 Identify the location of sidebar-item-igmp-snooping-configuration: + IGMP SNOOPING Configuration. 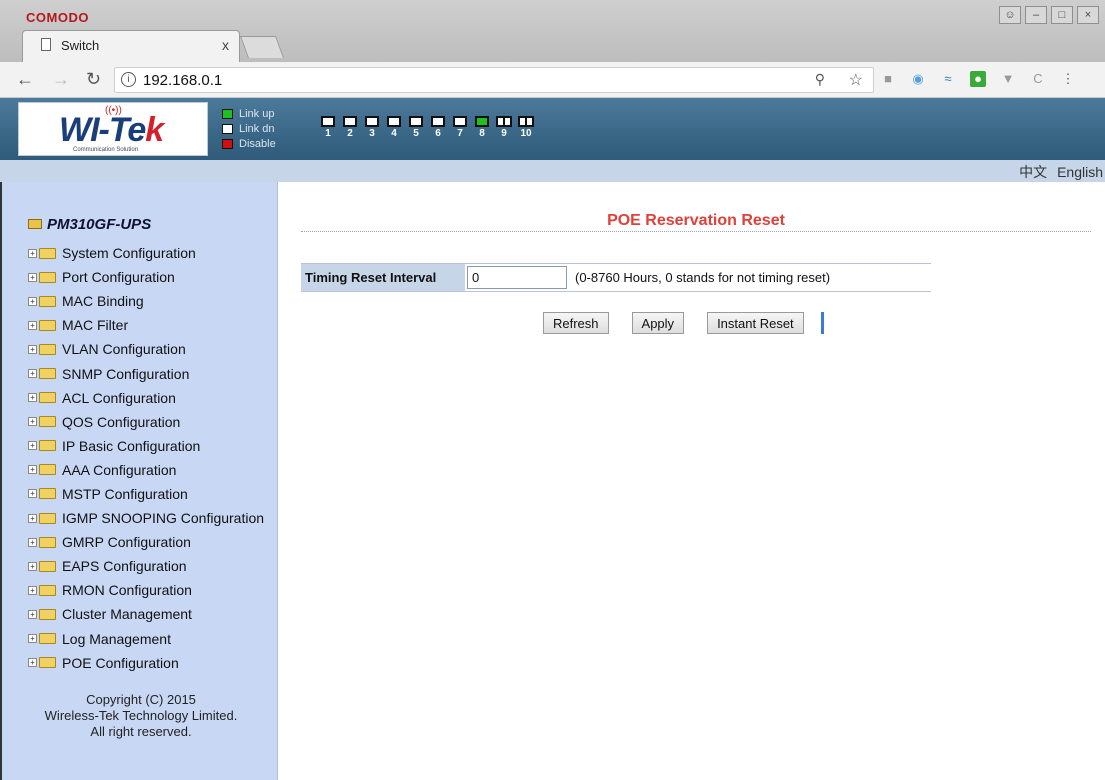
(146, 518).